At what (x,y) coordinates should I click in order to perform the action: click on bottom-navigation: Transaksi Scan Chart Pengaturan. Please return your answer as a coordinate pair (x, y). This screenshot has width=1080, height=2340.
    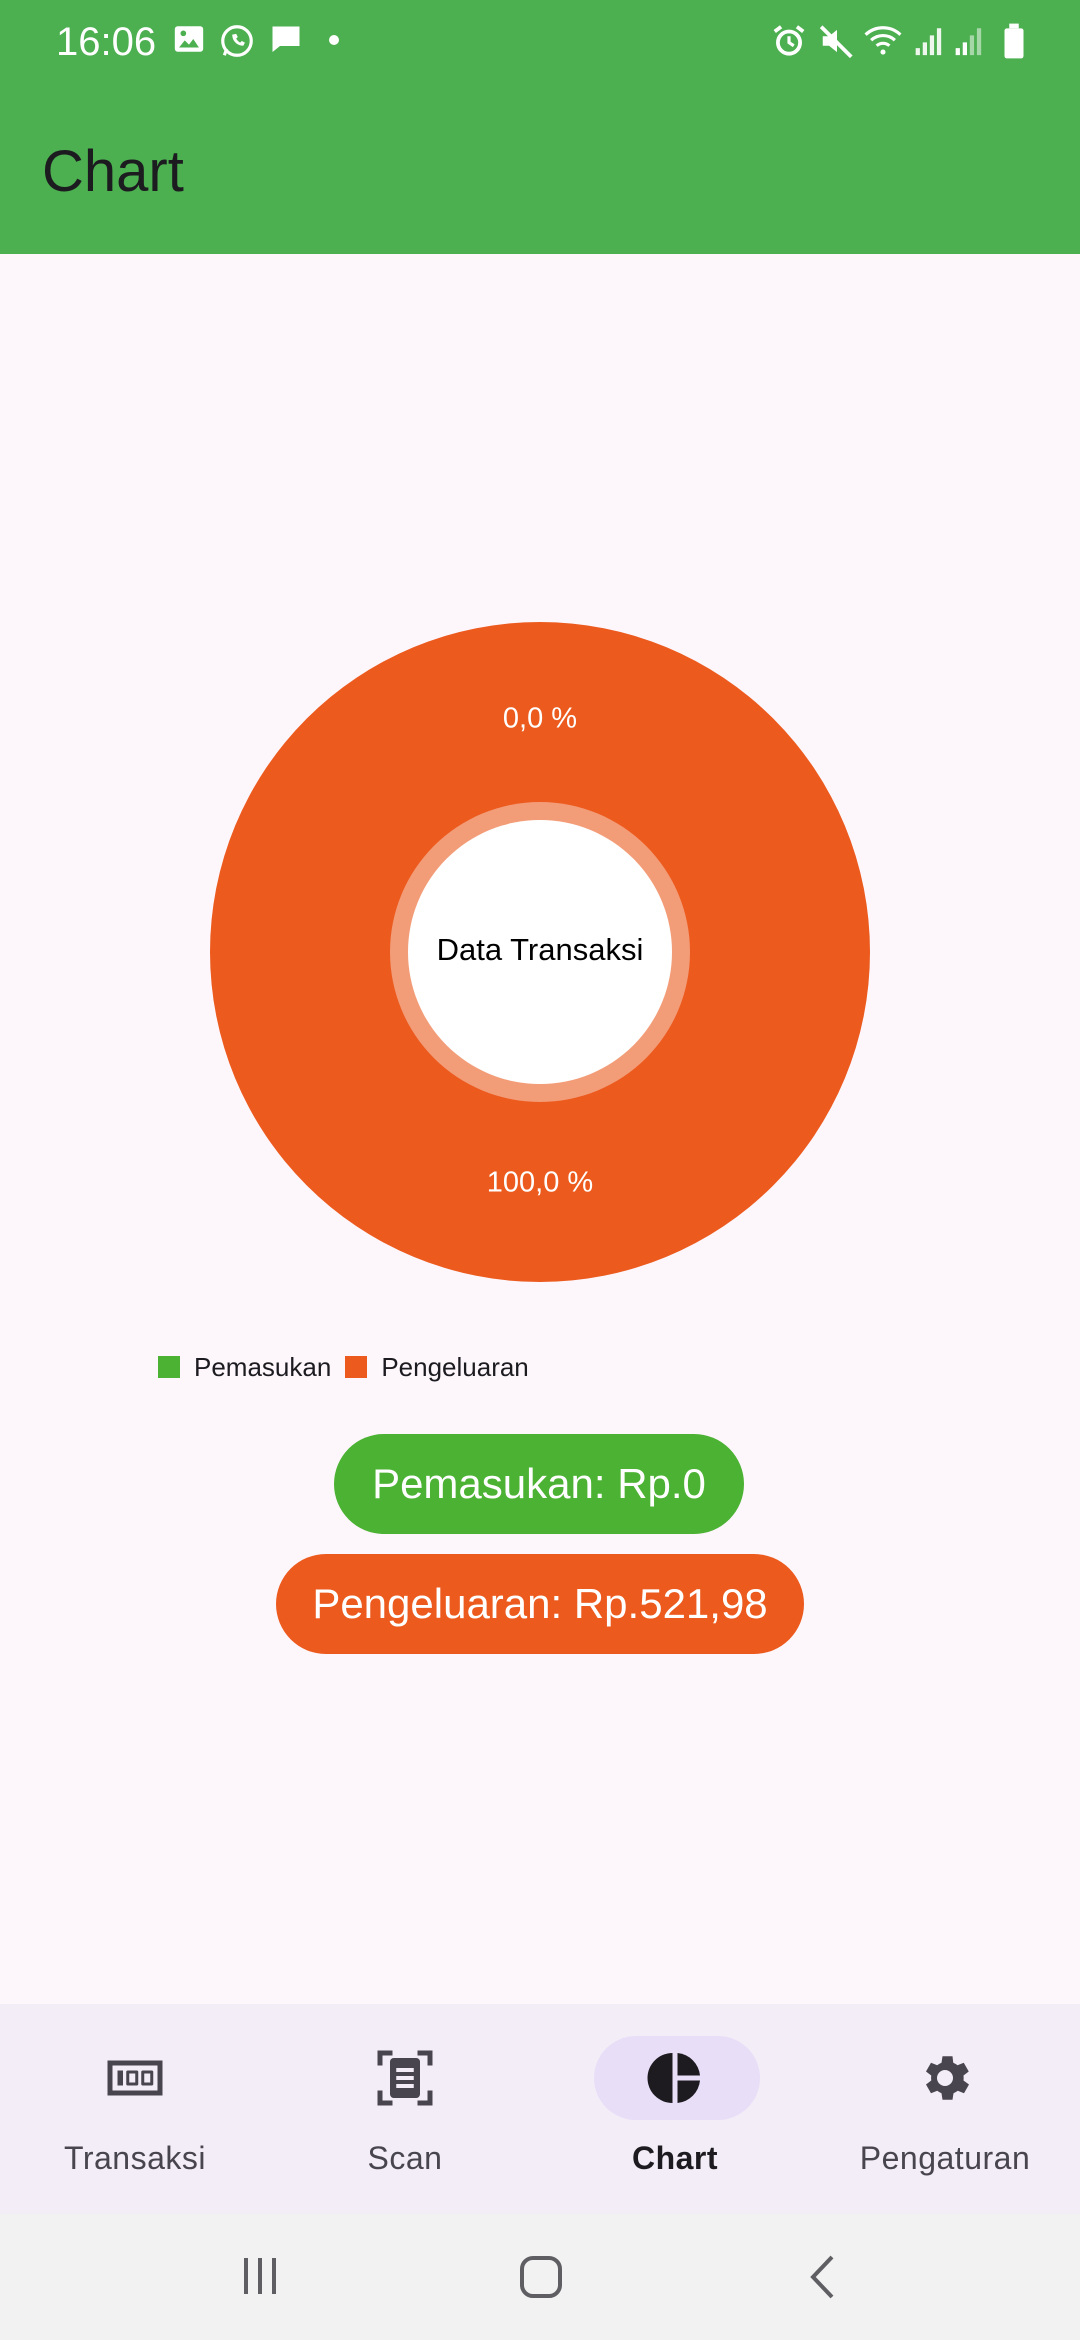
    Looking at the image, I should click on (540, 2109).